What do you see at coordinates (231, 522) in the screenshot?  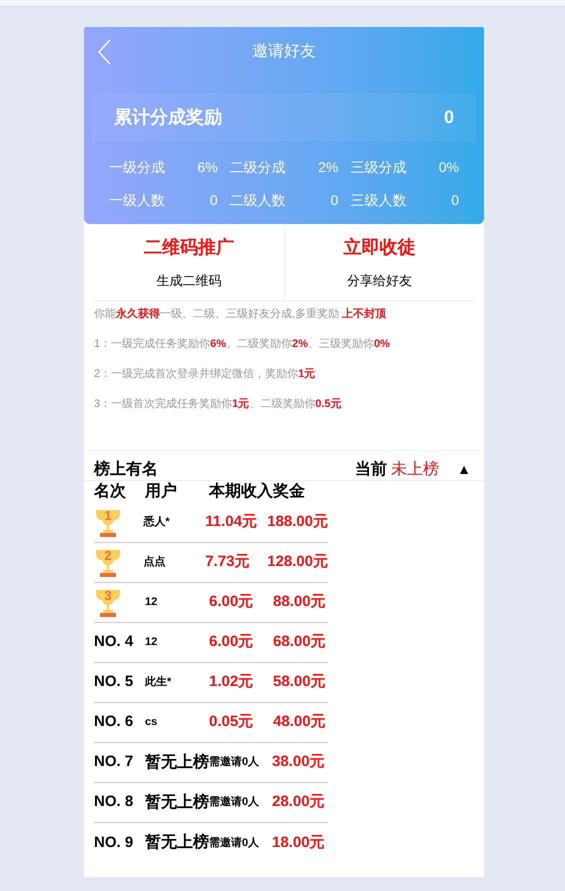 I see `income-value: 11.04元` at bounding box center [231, 522].